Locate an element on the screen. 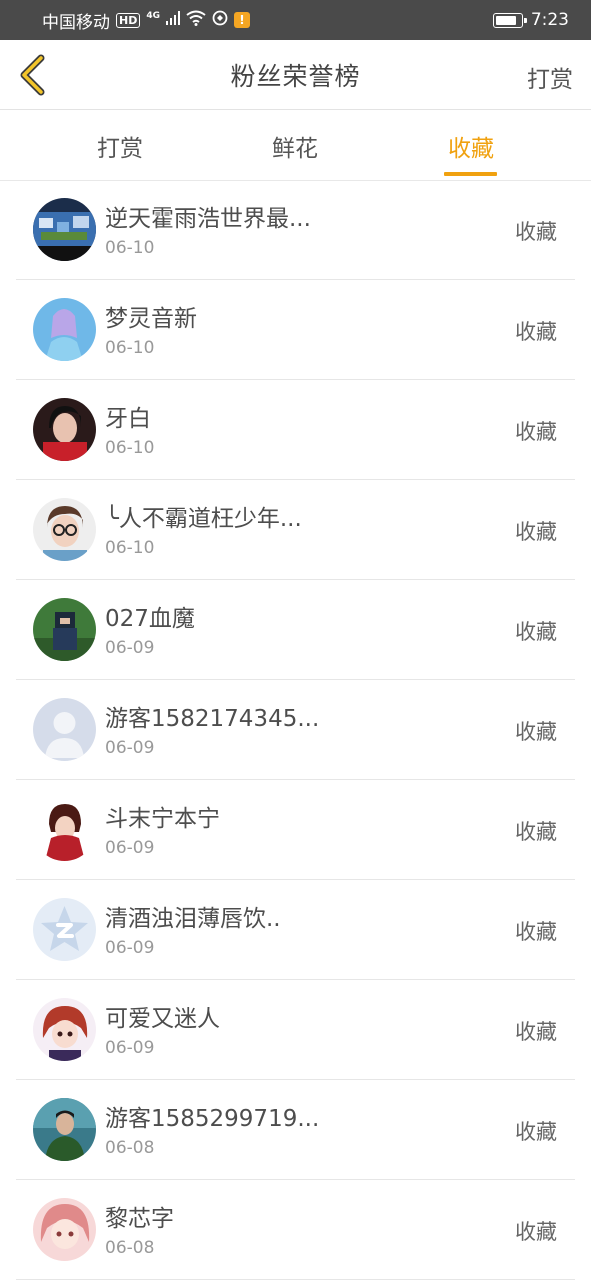 The image size is (591, 1280). list-item: 逆天霍雨浩世界最... 06-10 收藏 is located at coordinates (295, 230).